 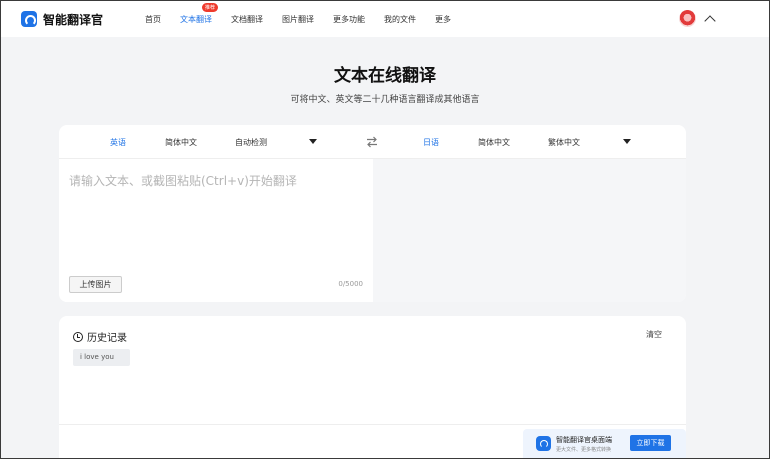 I want to click on source-lang-auto-detect: 自动检测, so click(x=251, y=142).